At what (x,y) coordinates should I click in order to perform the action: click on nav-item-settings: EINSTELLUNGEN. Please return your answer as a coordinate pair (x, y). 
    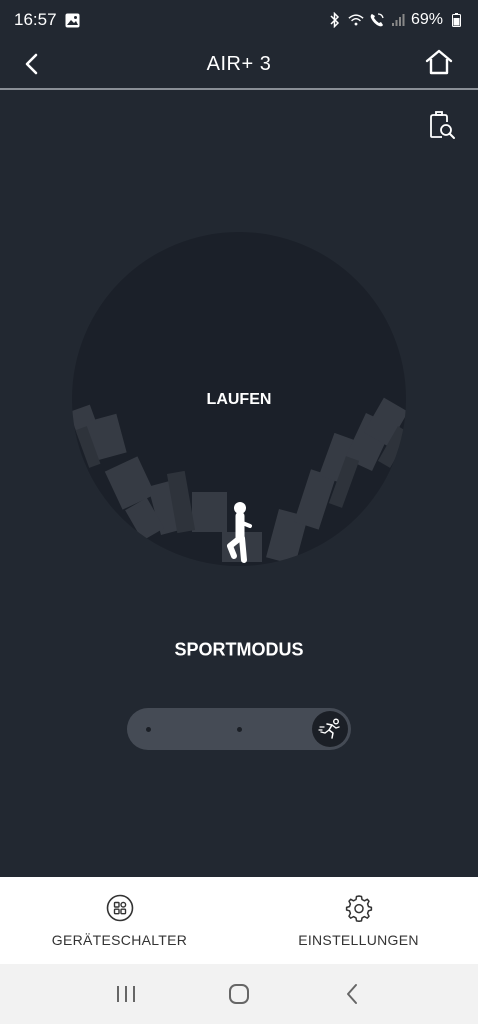
    Looking at the image, I should click on (358, 920).